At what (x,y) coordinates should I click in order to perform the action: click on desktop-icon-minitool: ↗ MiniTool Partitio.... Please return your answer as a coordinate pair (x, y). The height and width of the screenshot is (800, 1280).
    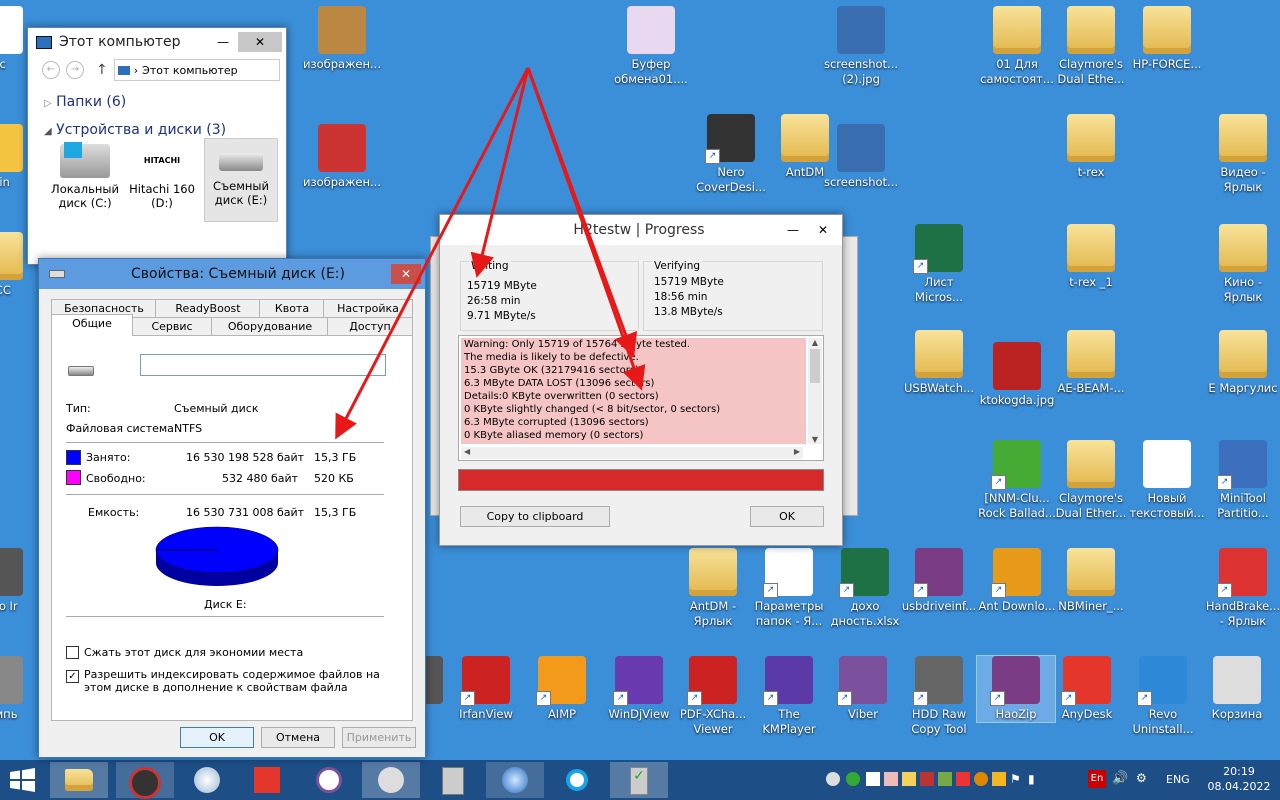
    Looking at the image, I should click on (1242, 480).